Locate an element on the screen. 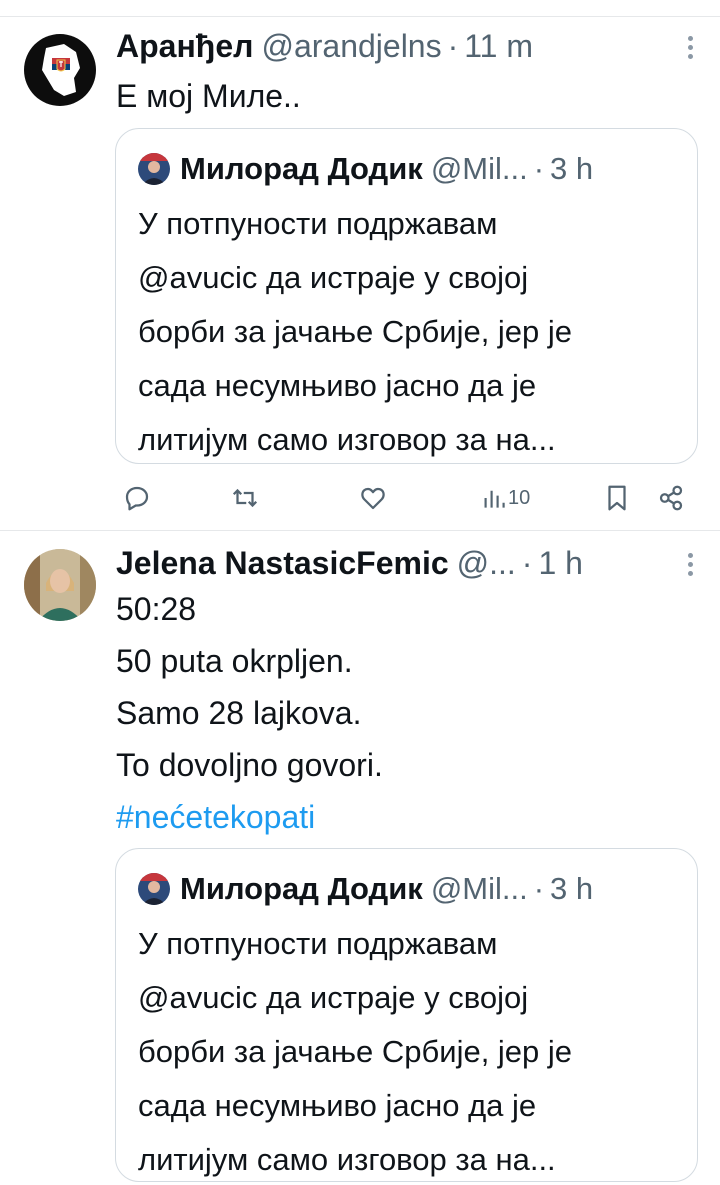 The width and height of the screenshot is (720, 1185). reply-button is located at coordinates (137, 498).